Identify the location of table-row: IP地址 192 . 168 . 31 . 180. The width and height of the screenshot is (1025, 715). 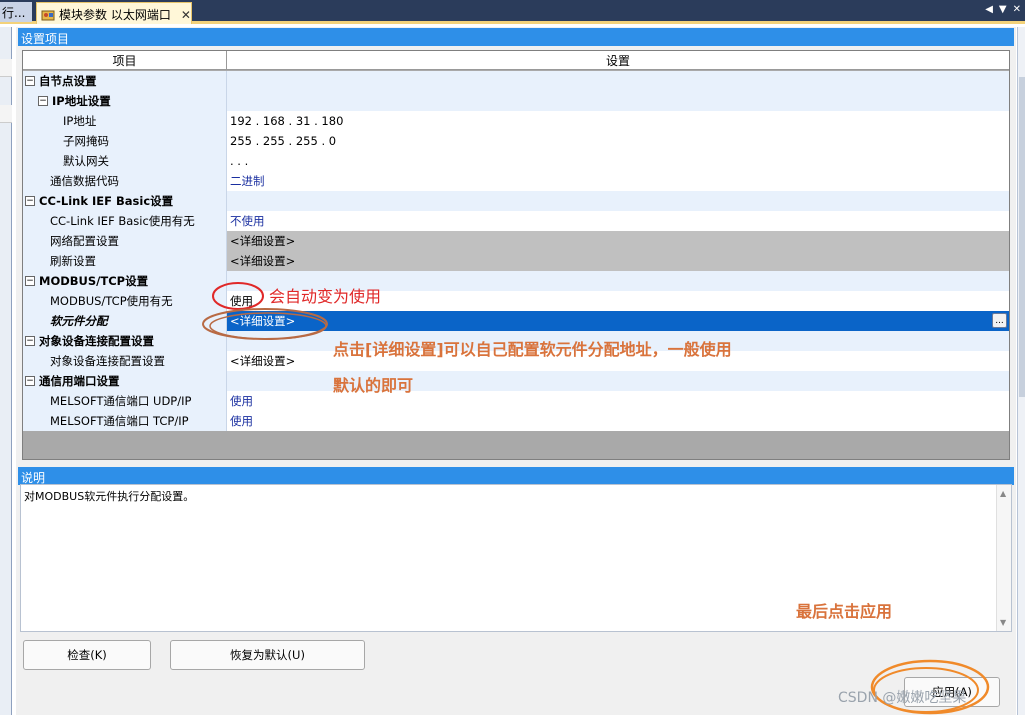
(516, 121).